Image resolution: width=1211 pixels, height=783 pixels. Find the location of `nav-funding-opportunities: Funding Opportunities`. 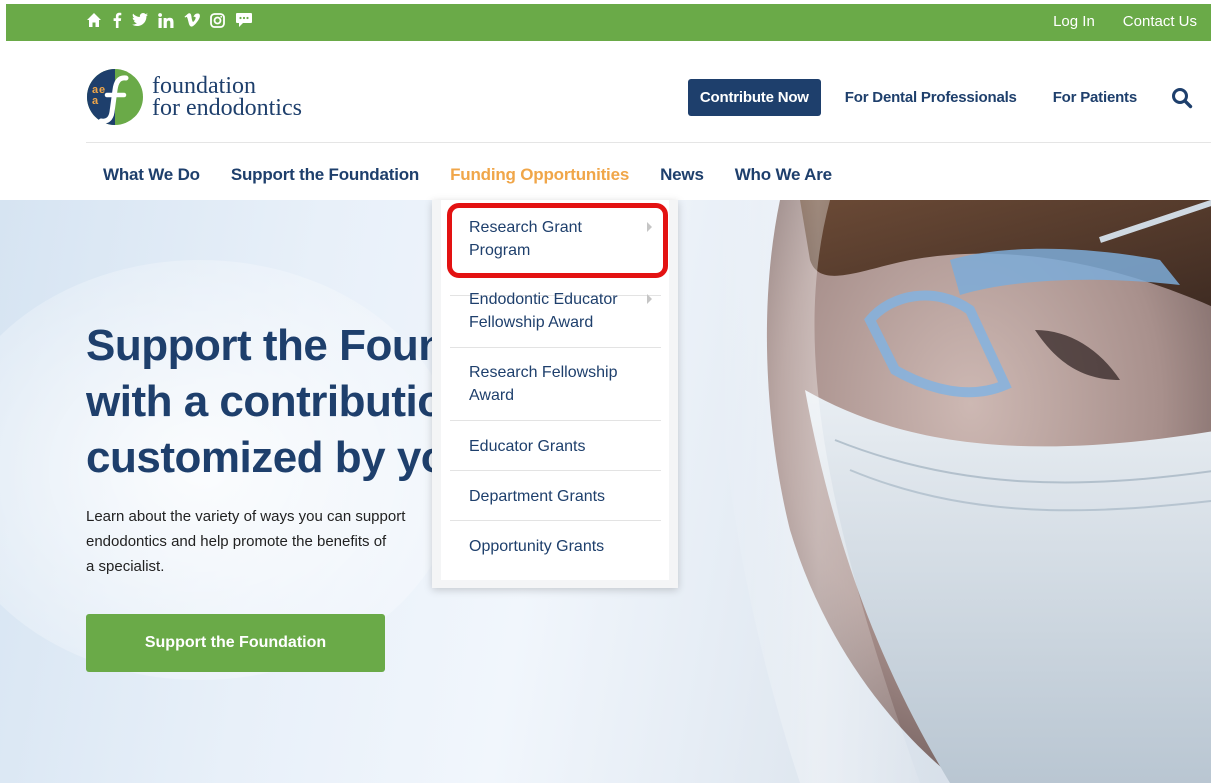

nav-funding-opportunities: Funding Opportunities is located at coordinates (539, 175).